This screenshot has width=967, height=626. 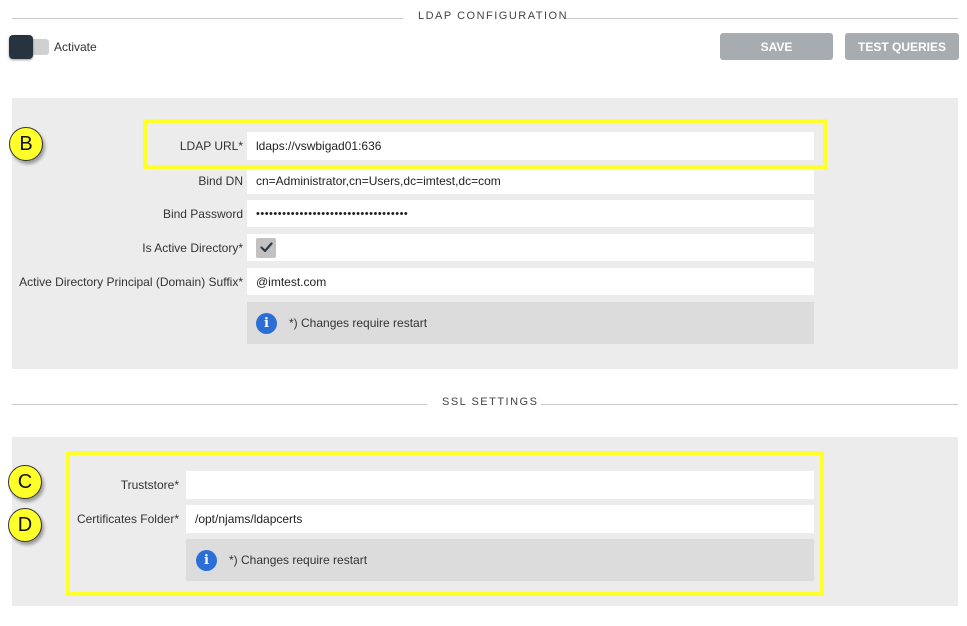 What do you see at coordinates (25, 525) in the screenshot?
I see `annotation-marker-d: D` at bounding box center [25, 525].